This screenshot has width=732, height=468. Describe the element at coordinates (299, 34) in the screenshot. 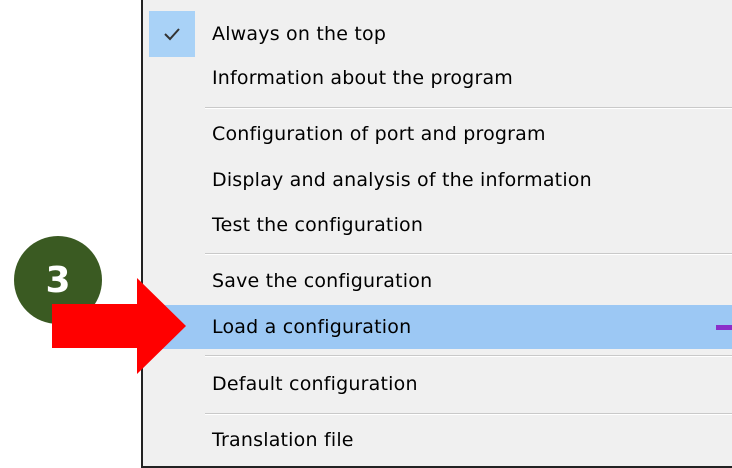

I see `menu-item-label: Always on the top` at that location.